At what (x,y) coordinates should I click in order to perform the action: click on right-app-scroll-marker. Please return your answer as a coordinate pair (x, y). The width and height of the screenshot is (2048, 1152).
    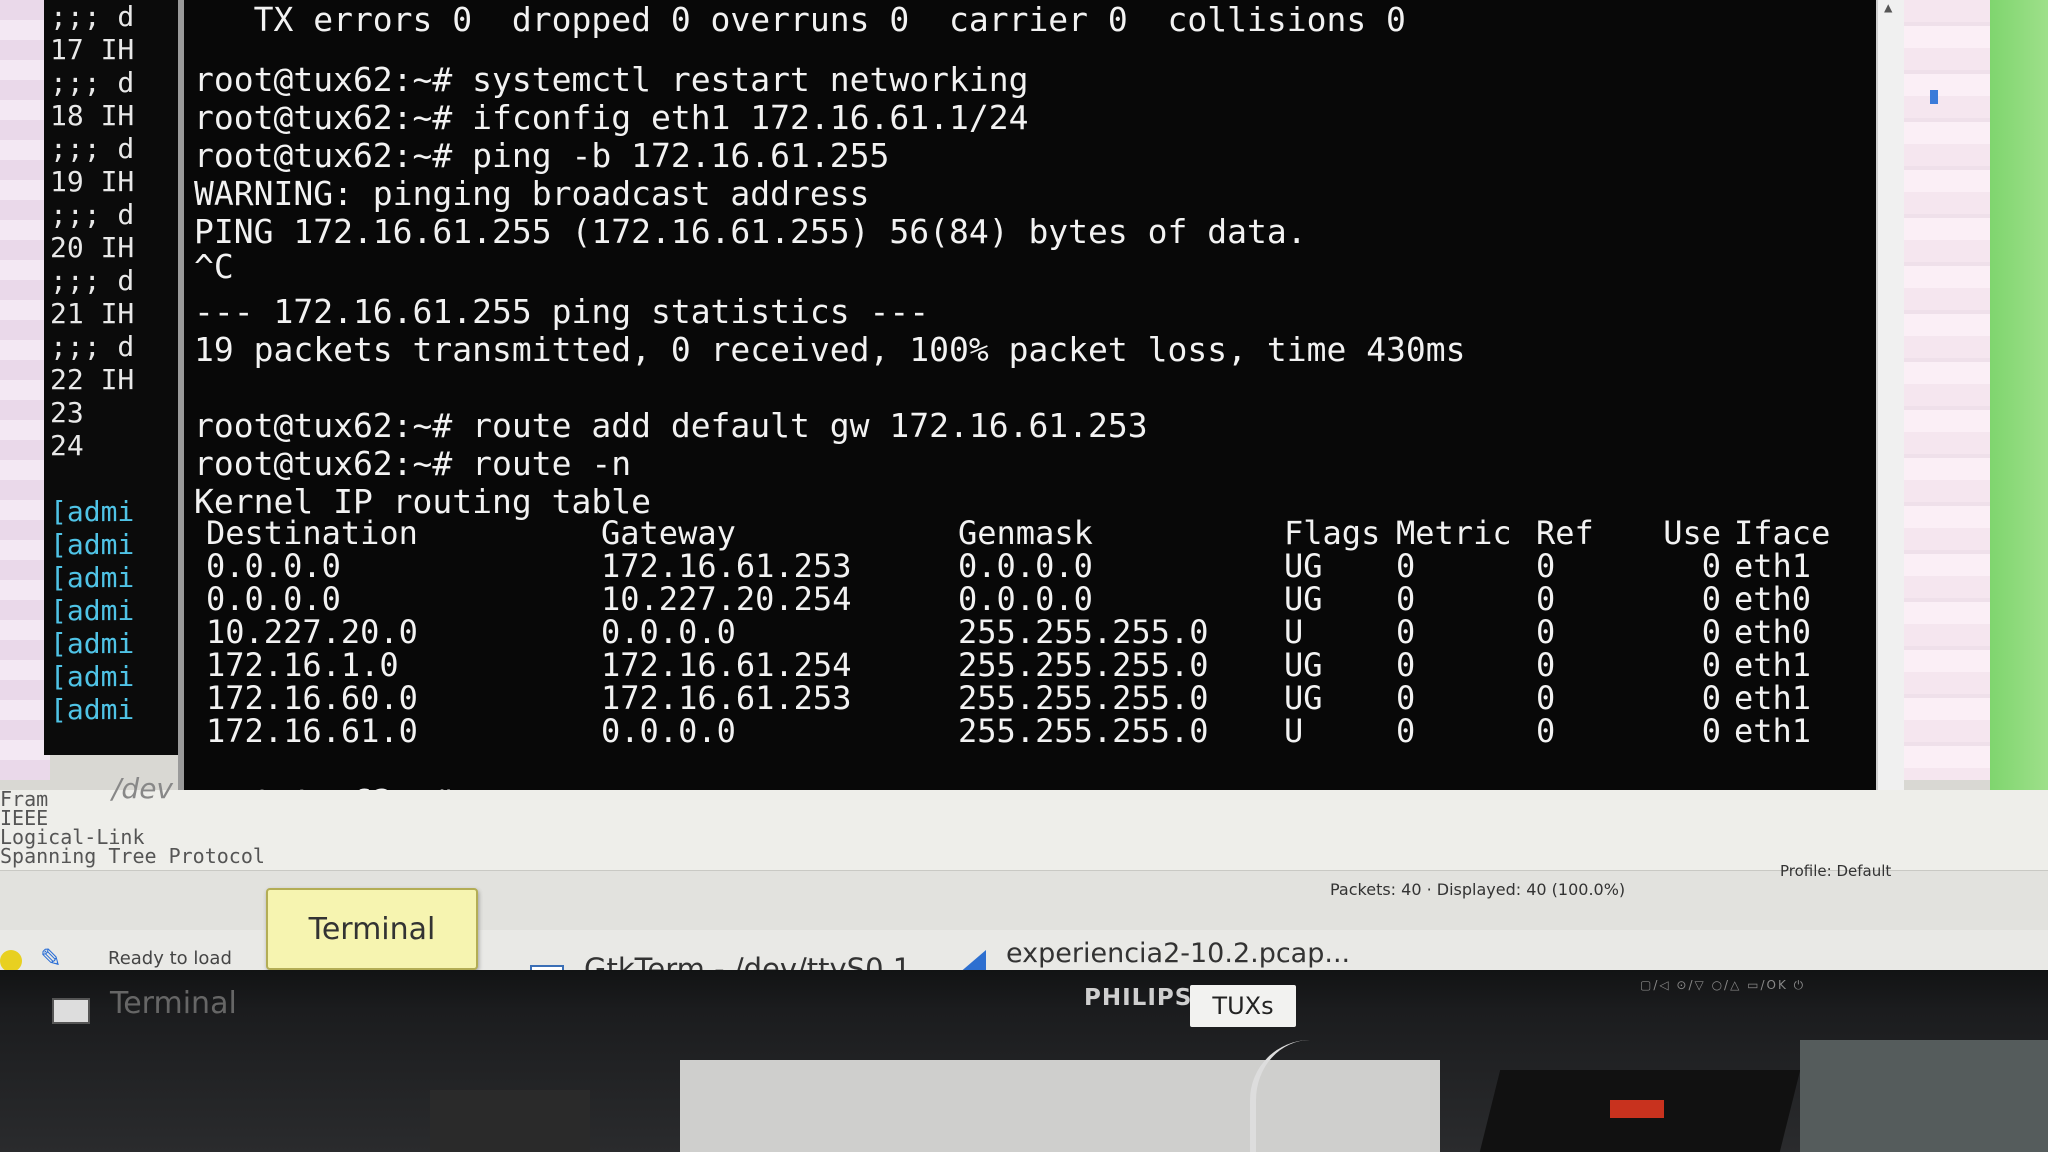
    Looking at the image, I should click on (1934, 97).